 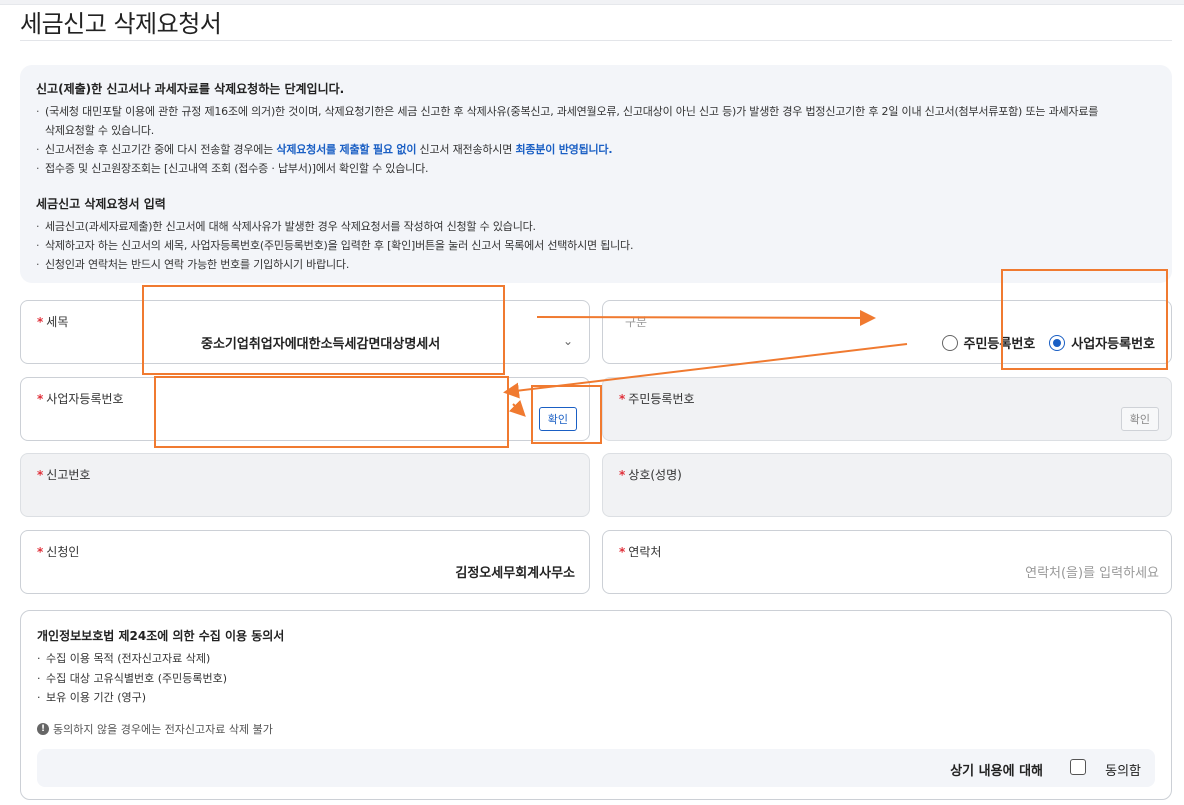 What do you see at coordinates (346, 149) in the screenshot?
I see `highlight-text: 삭제요청서를 제출할 필요 없이` at bounding box center [346, 149].